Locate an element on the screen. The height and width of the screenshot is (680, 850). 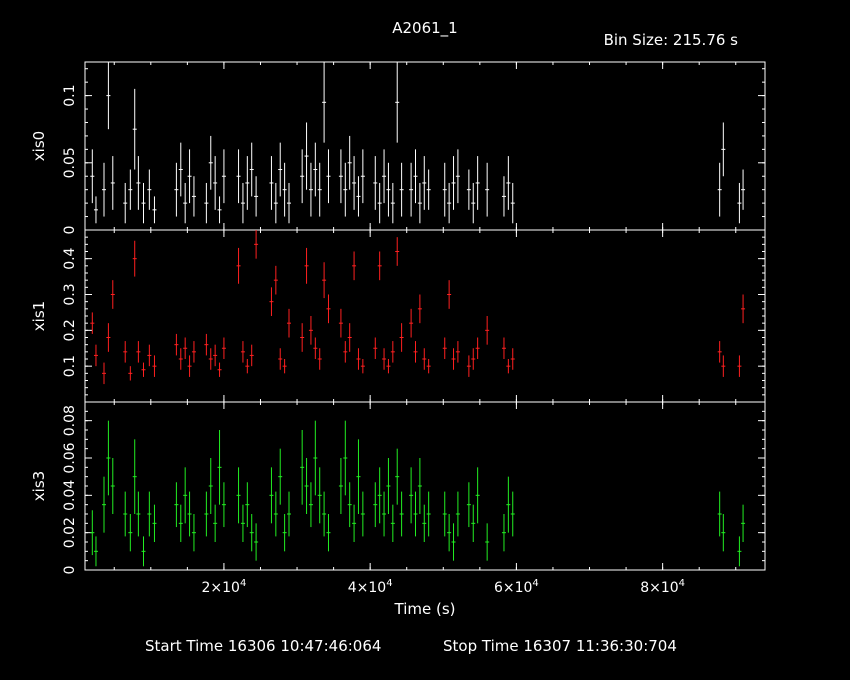
y-tick-label: 0.3 is located at coordinates (70, 294).